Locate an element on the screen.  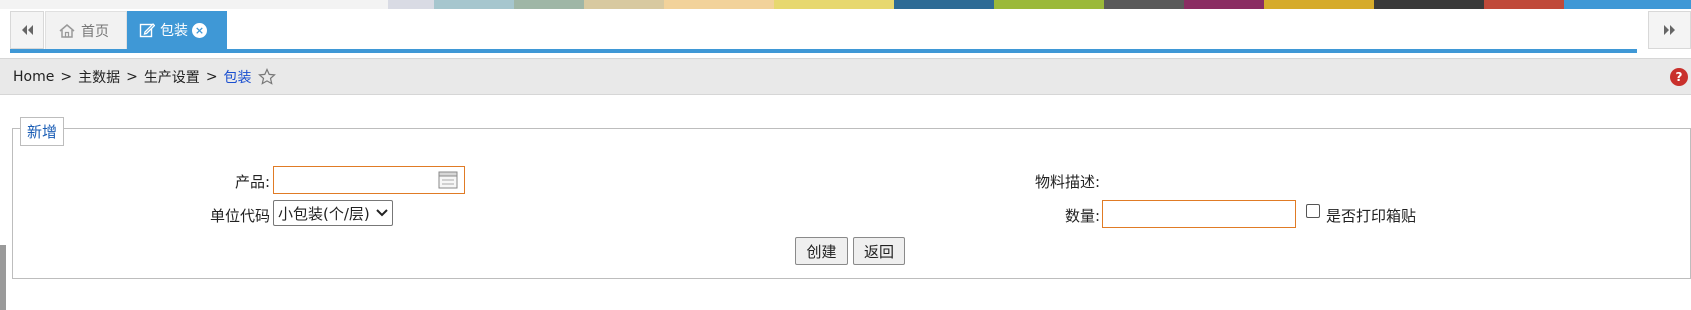
edit-icon is located at coordinates (147, 30).